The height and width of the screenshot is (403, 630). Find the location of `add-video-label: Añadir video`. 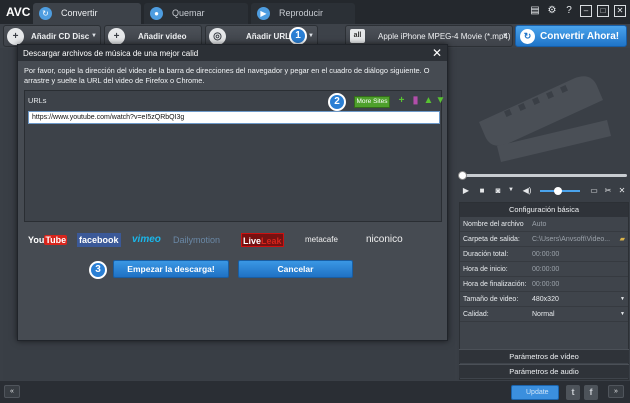

add-video-label: Añadir video is located at coordinates (162, 36).